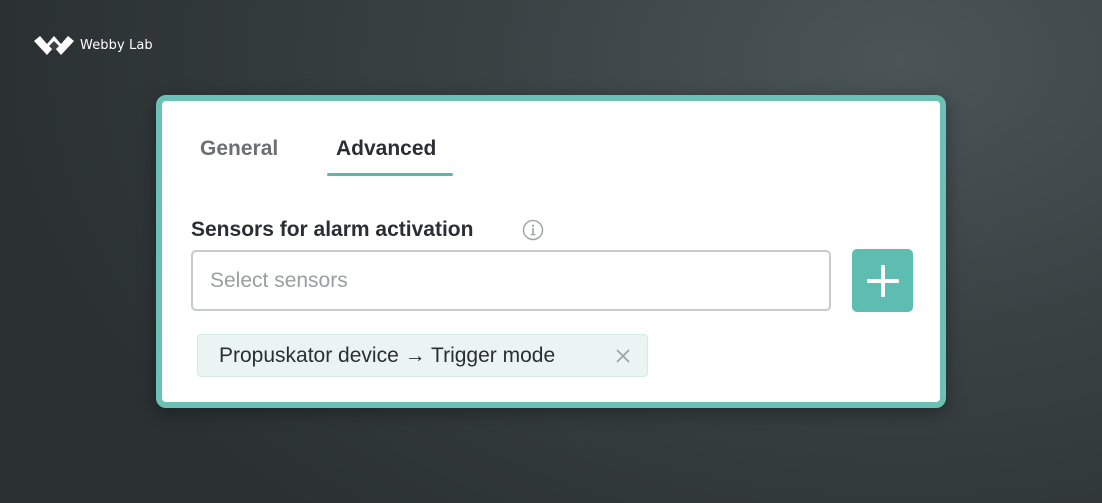  What do you see at coordinates (239, 149) in the screenshot?
I see `tab-general: General` at bounding box center [239, 149].